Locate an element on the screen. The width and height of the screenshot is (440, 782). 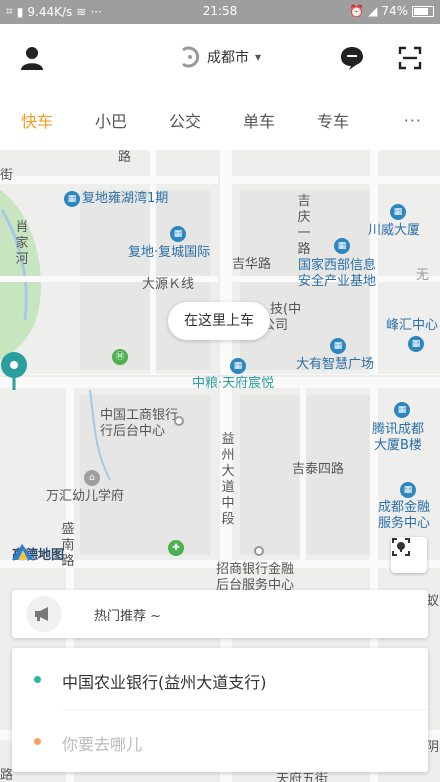
pickup-location-row: 中国农业银行(益州大道支行) is located at coordinates (220, 679).